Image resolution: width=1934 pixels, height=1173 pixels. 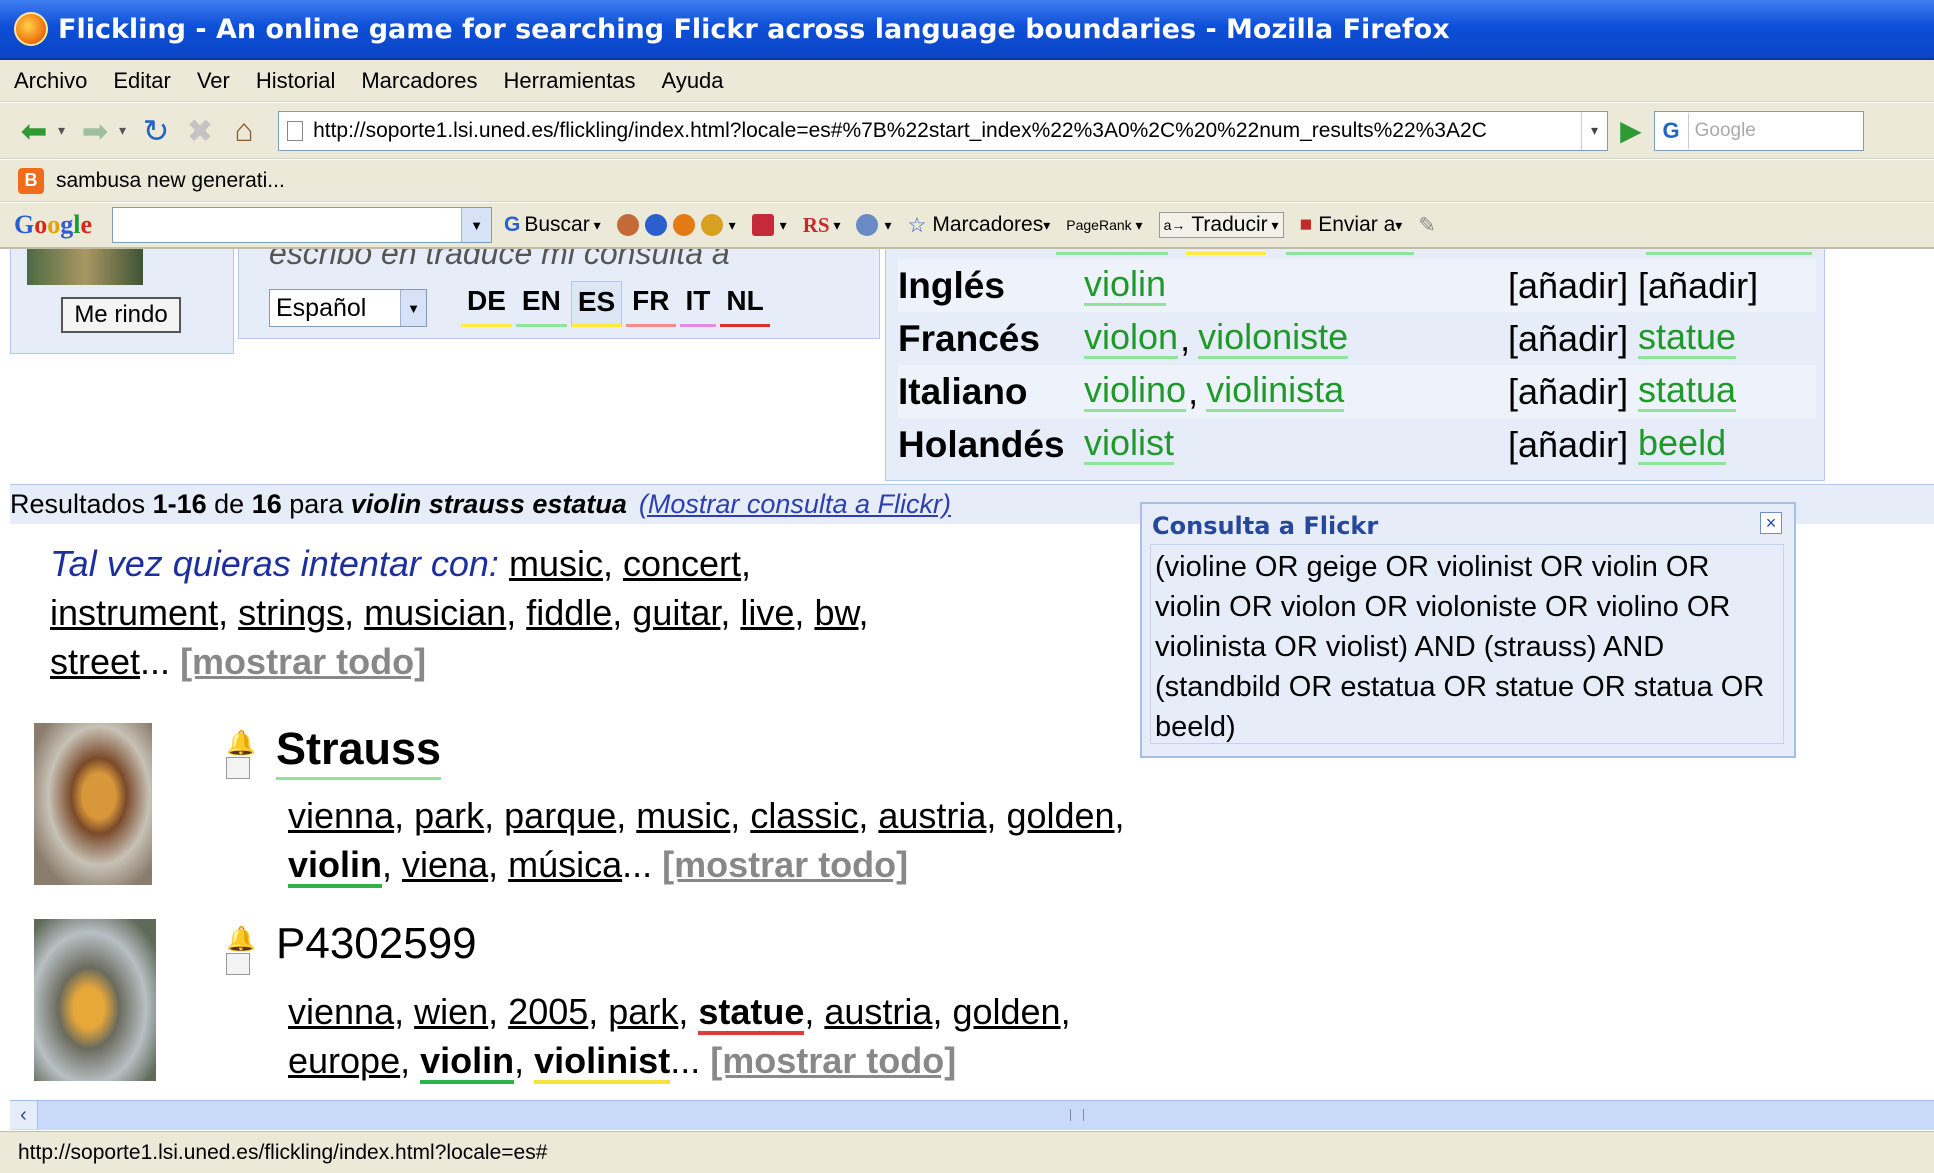 I want to click on result-title: Strauss, so click(x=359, y=751).